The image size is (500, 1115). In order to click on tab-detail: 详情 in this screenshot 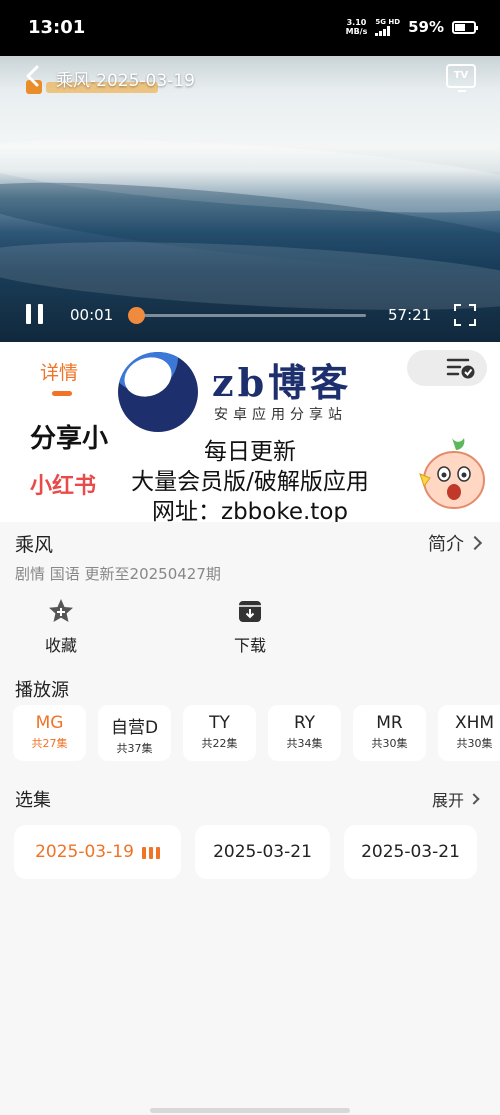, I will do `click(59, 371)`.